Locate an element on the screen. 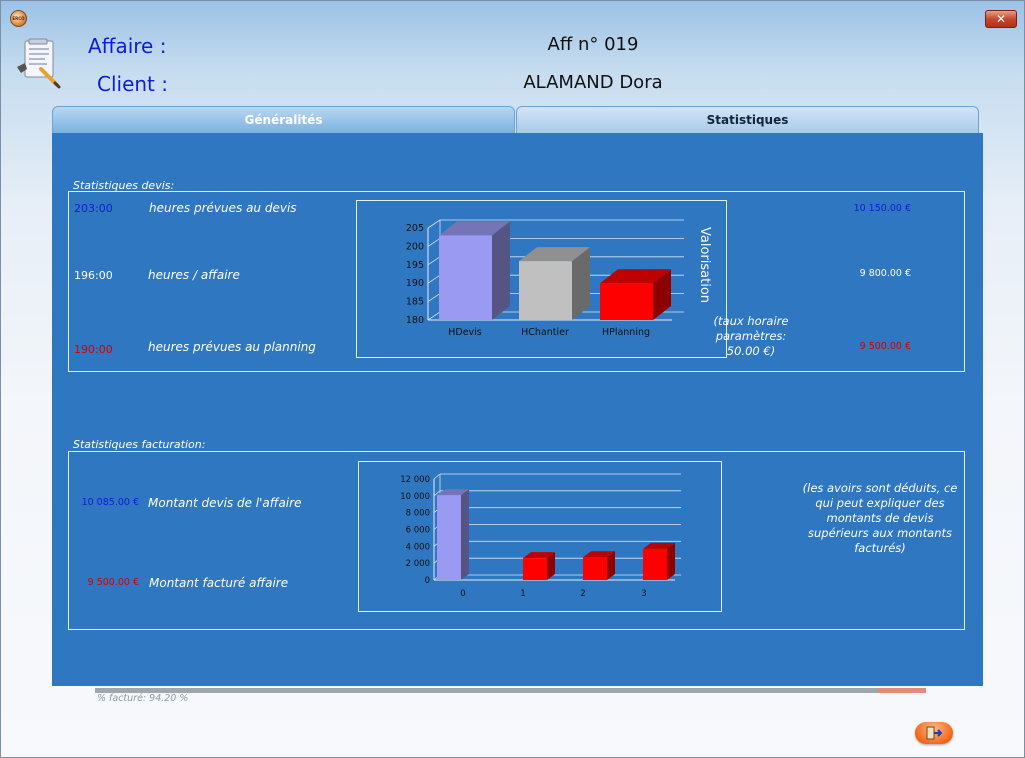 This screenshot has width=1025, height=758. affaire-label: Affaire : is located at coordinates (127, 46).